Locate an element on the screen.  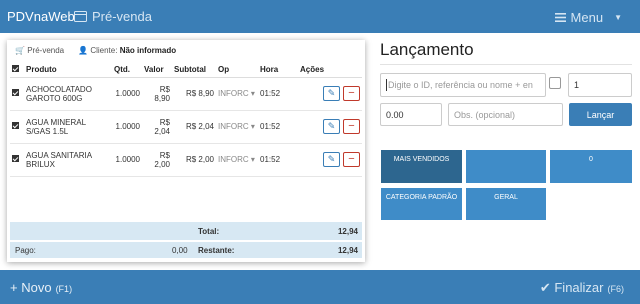
obs-input: Obs. (opcional) is located at coordinates (505, 114).